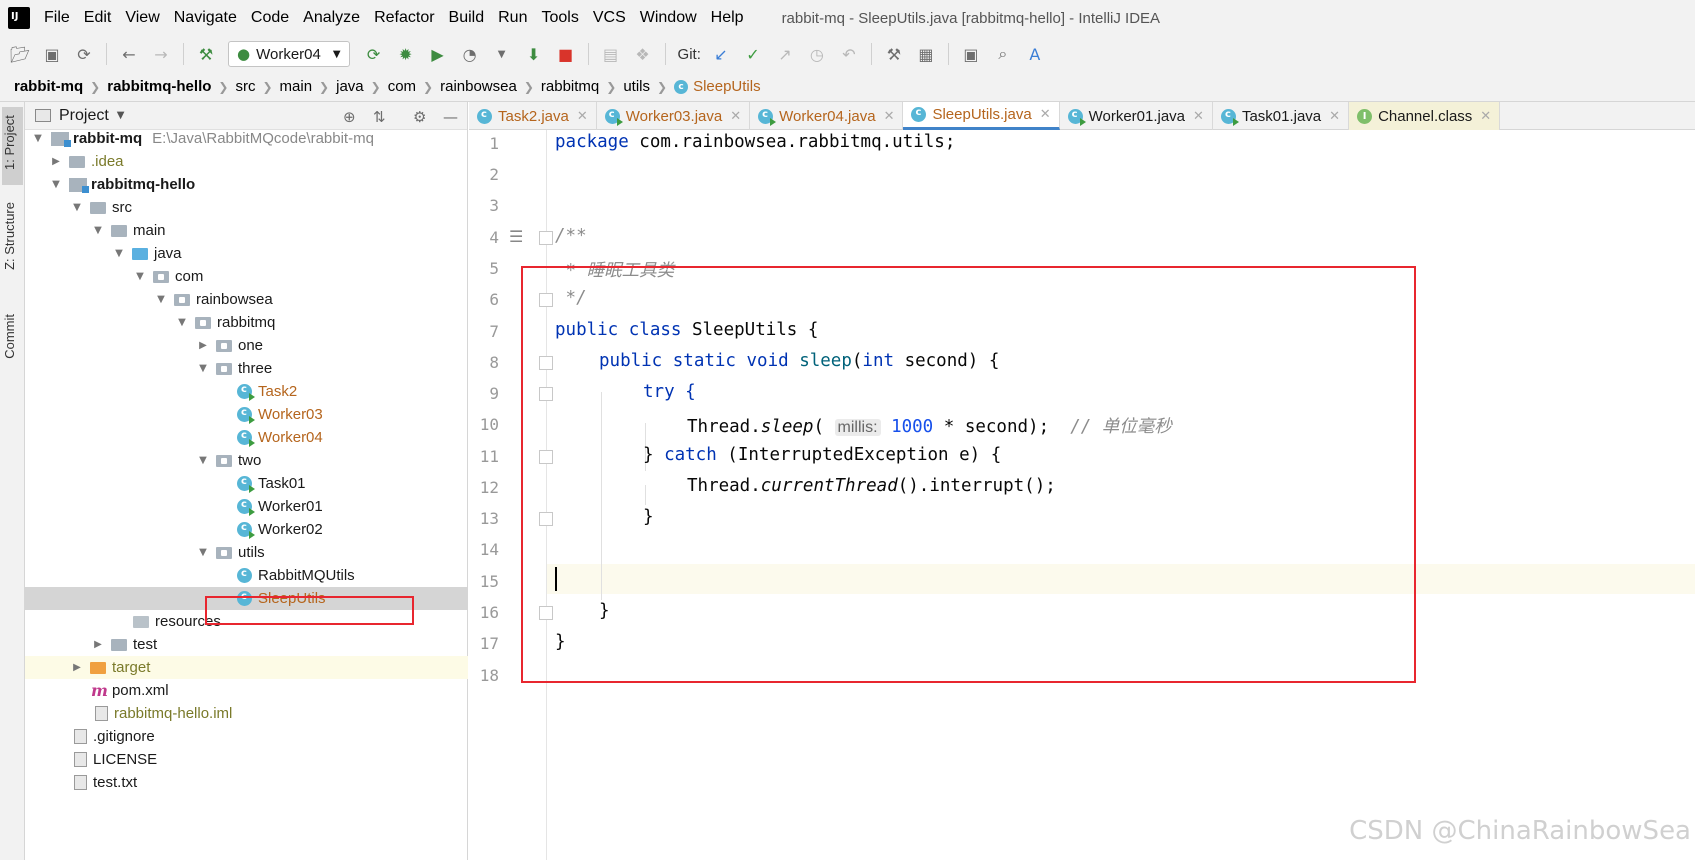 The image size is (1695, 860). What do you see at coordinates (981, 116) in the screenshot?
I see `editor-tab-active: SleepUtils.java ✕` at bounding box center [981, 116].